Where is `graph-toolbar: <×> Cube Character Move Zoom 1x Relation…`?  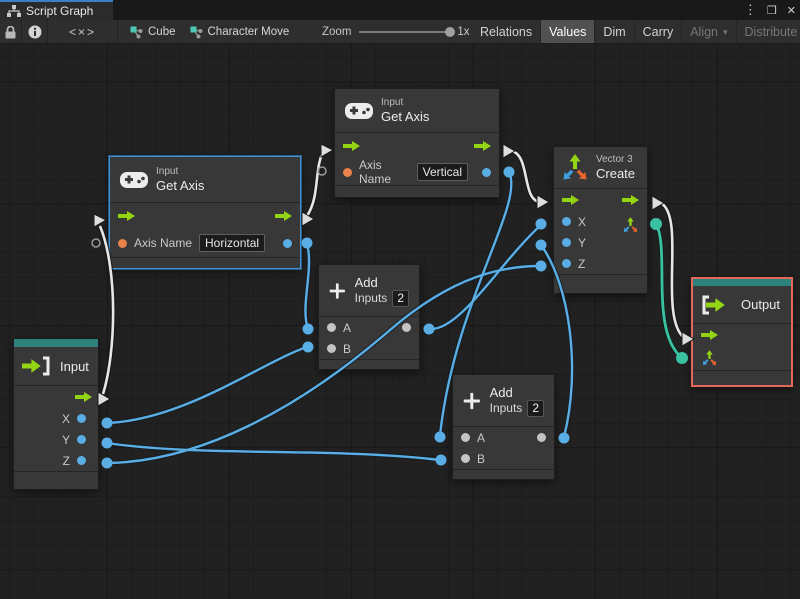
graph-toolbar: <×> Cube Character Move Zoom 1x Relation… is located at coordinates (400, 32).